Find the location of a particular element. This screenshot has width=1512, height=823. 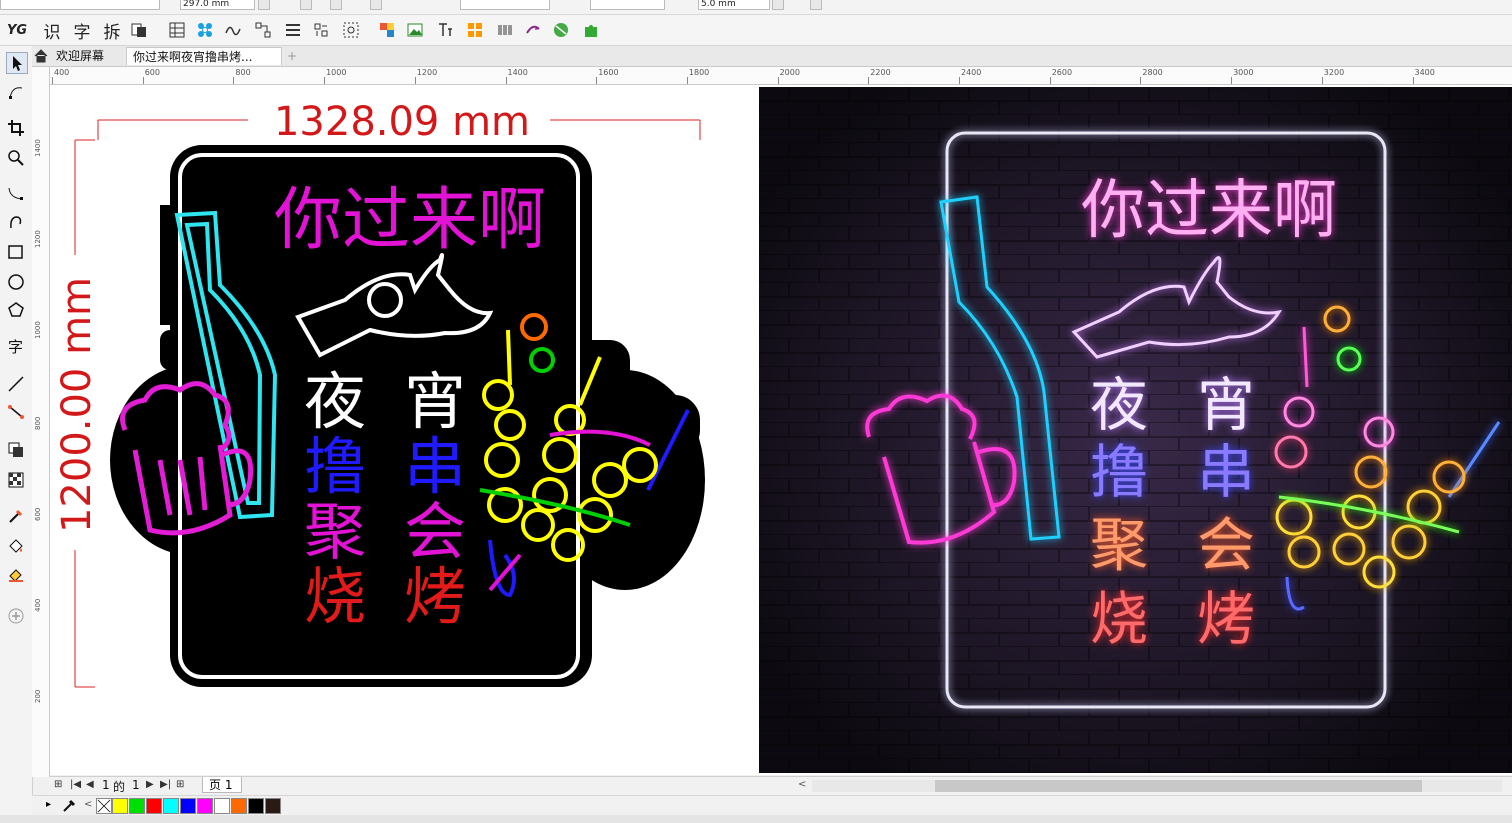

col2-char-2: 串 is located at coordinates (435, 466).